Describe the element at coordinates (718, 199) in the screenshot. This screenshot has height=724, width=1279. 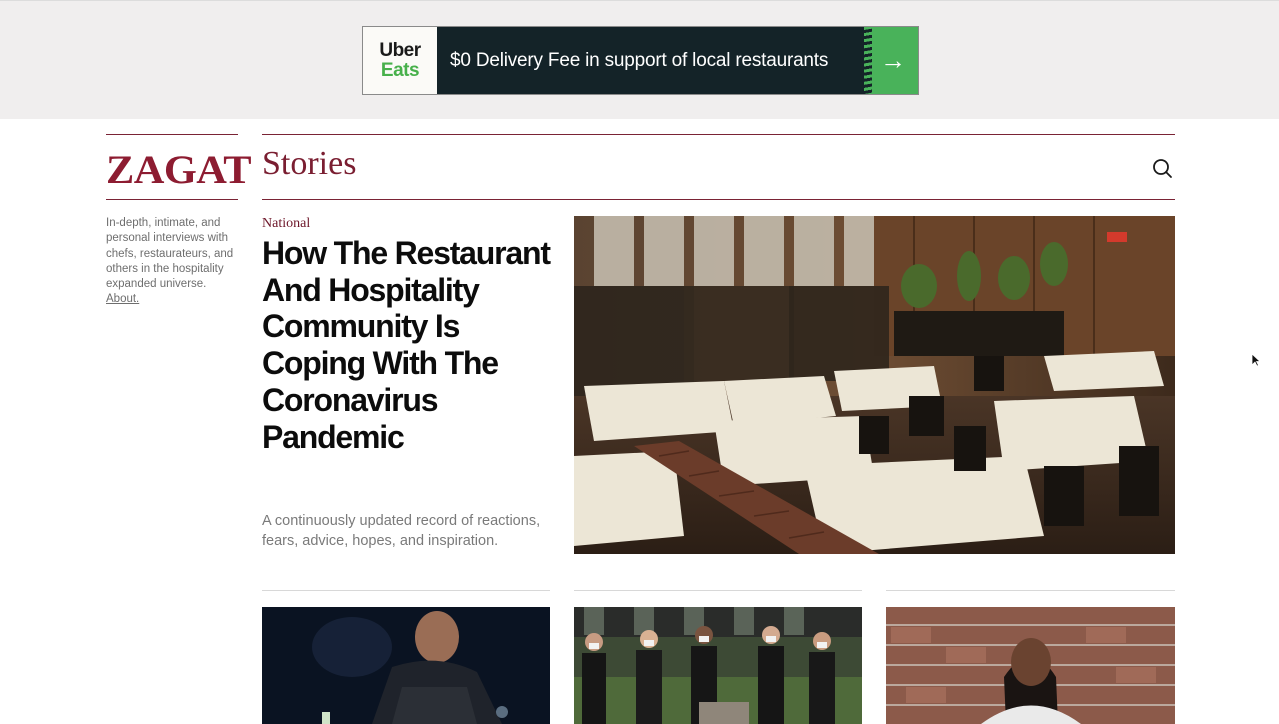
I see `header-bottom-rule` at that location.